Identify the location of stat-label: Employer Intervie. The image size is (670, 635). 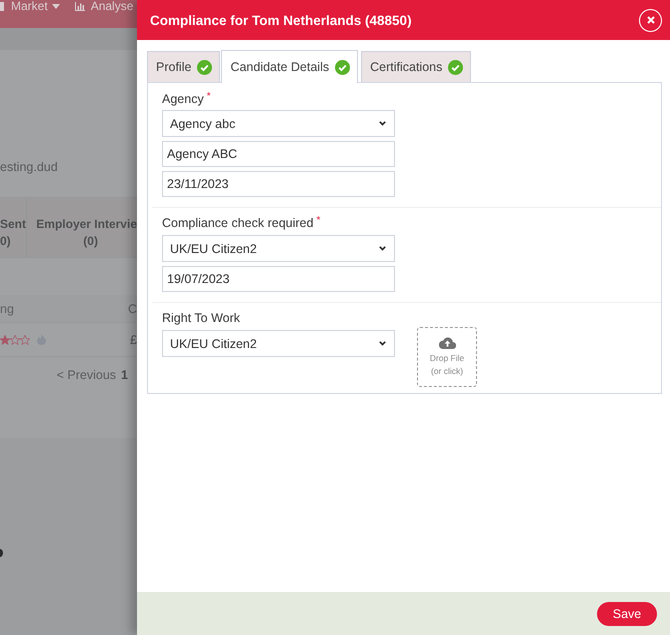
(86, 224).